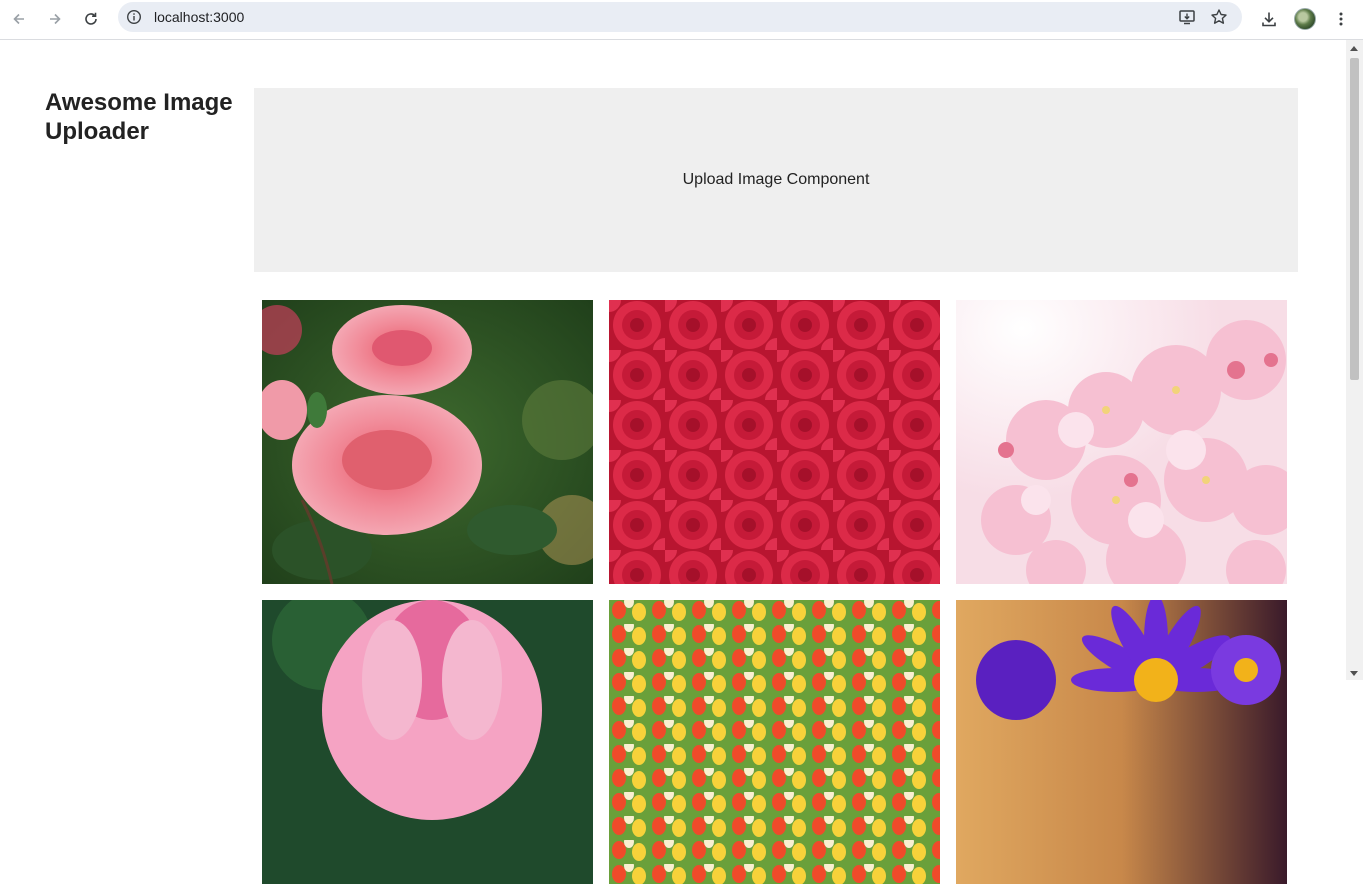 This screenshot has width=1363, height=884. I want to click on menu-button, so click(1341, 19).